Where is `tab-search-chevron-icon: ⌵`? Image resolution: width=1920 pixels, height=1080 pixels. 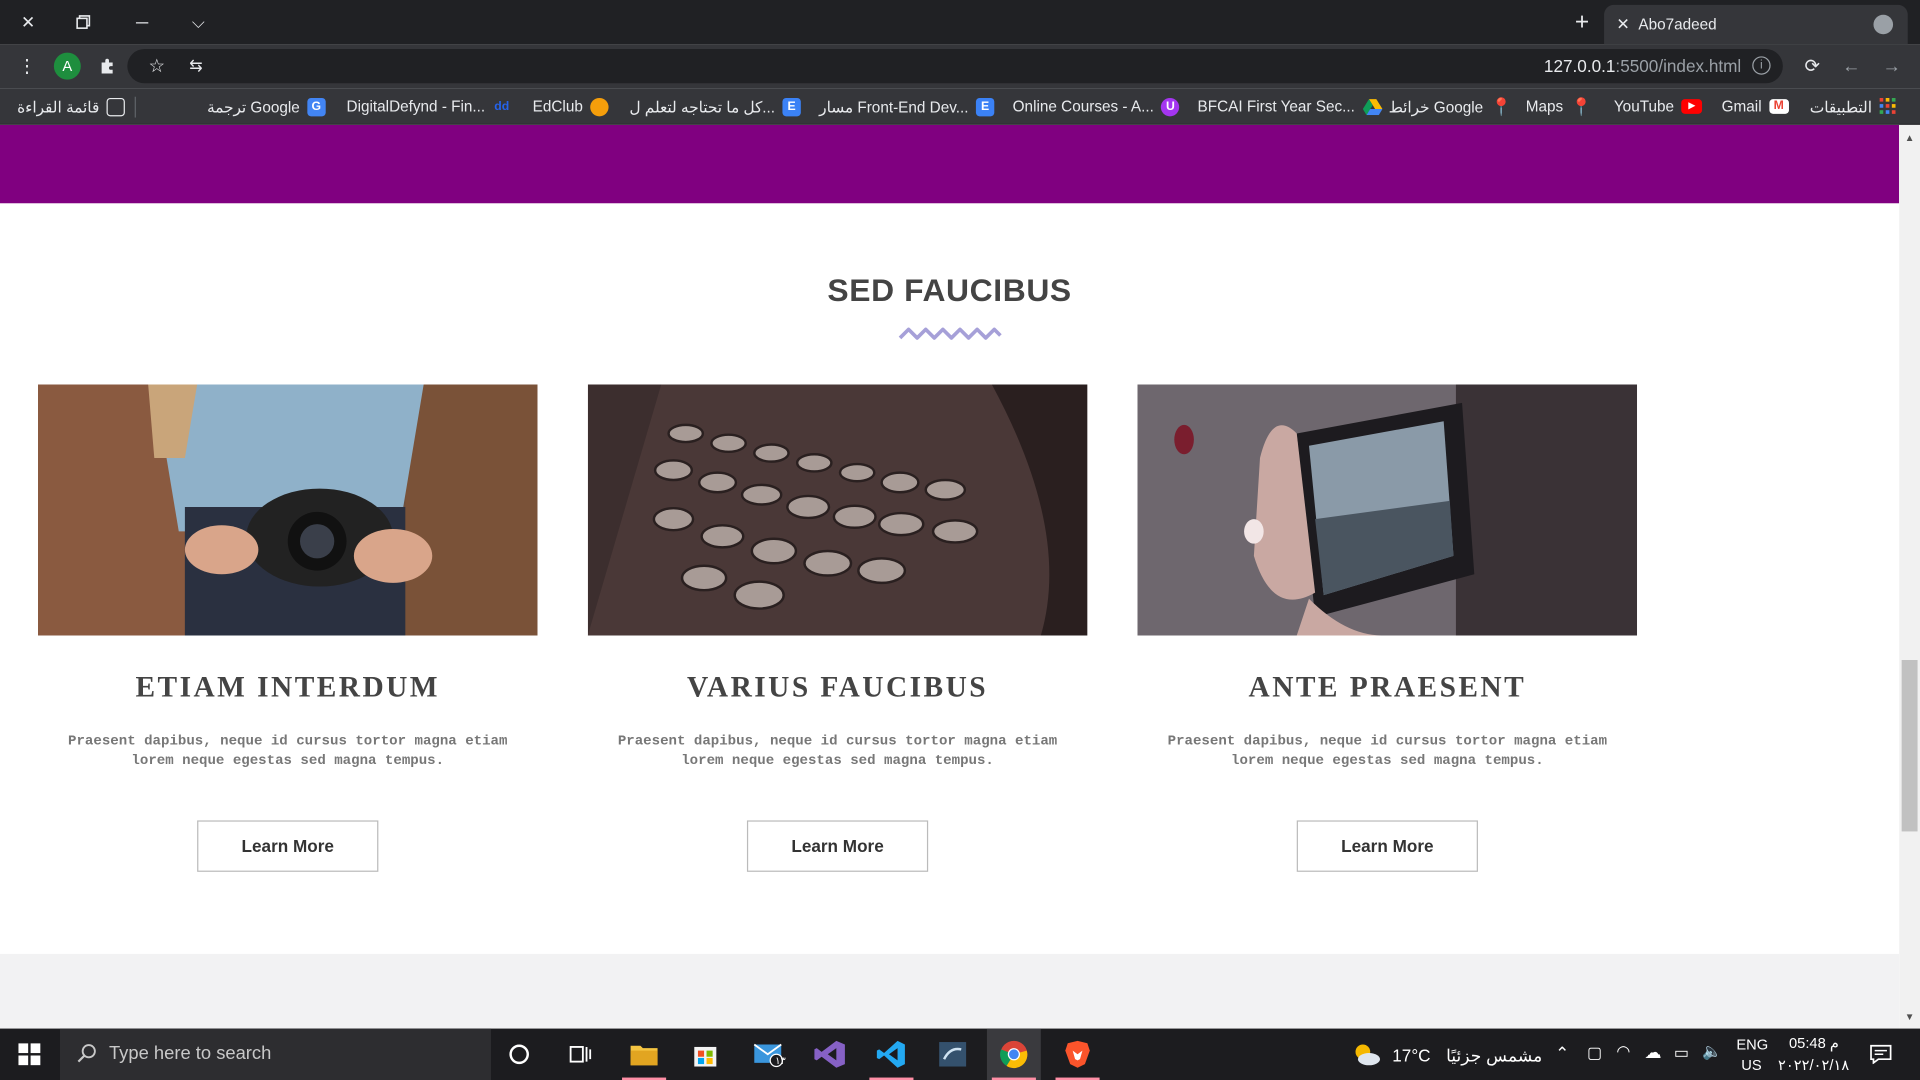 tab-search-chevron-icon: ⌵ is located at coordinates (198, 22).